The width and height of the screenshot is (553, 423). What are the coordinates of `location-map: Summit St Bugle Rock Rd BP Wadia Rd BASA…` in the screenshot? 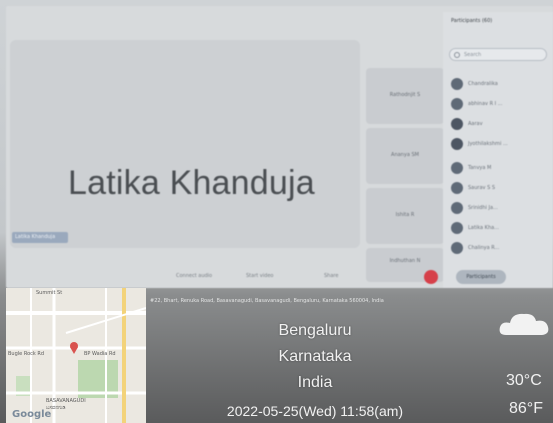 It's located at (76, 355).